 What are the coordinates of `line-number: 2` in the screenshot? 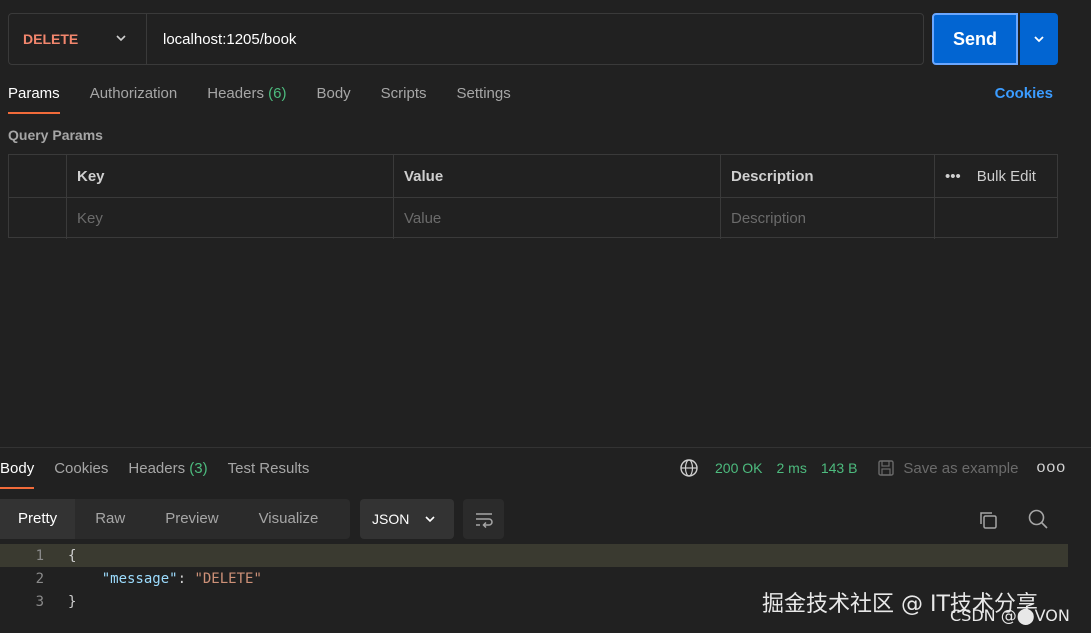 It's located at (39, 578).